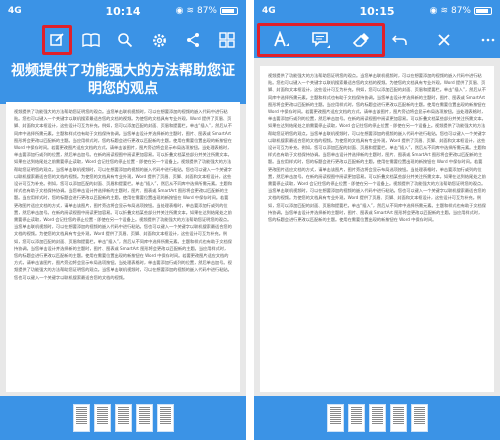 The height and width of the screenshot is (440, 500). I want to click on undo-icon, so click(400, 40).